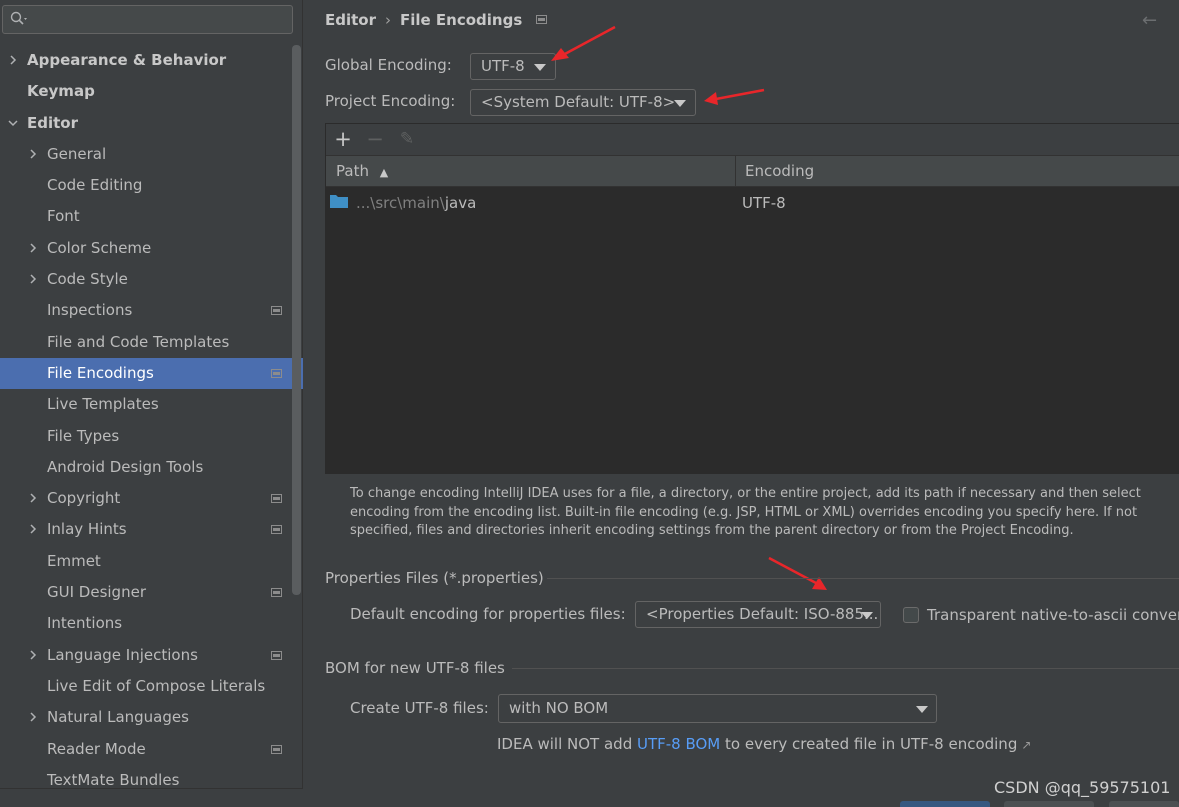 The image size is (1179, 807). I want to click on sidebar-item-file-and-code-templates: File and Code Templates, so click(145, 342).